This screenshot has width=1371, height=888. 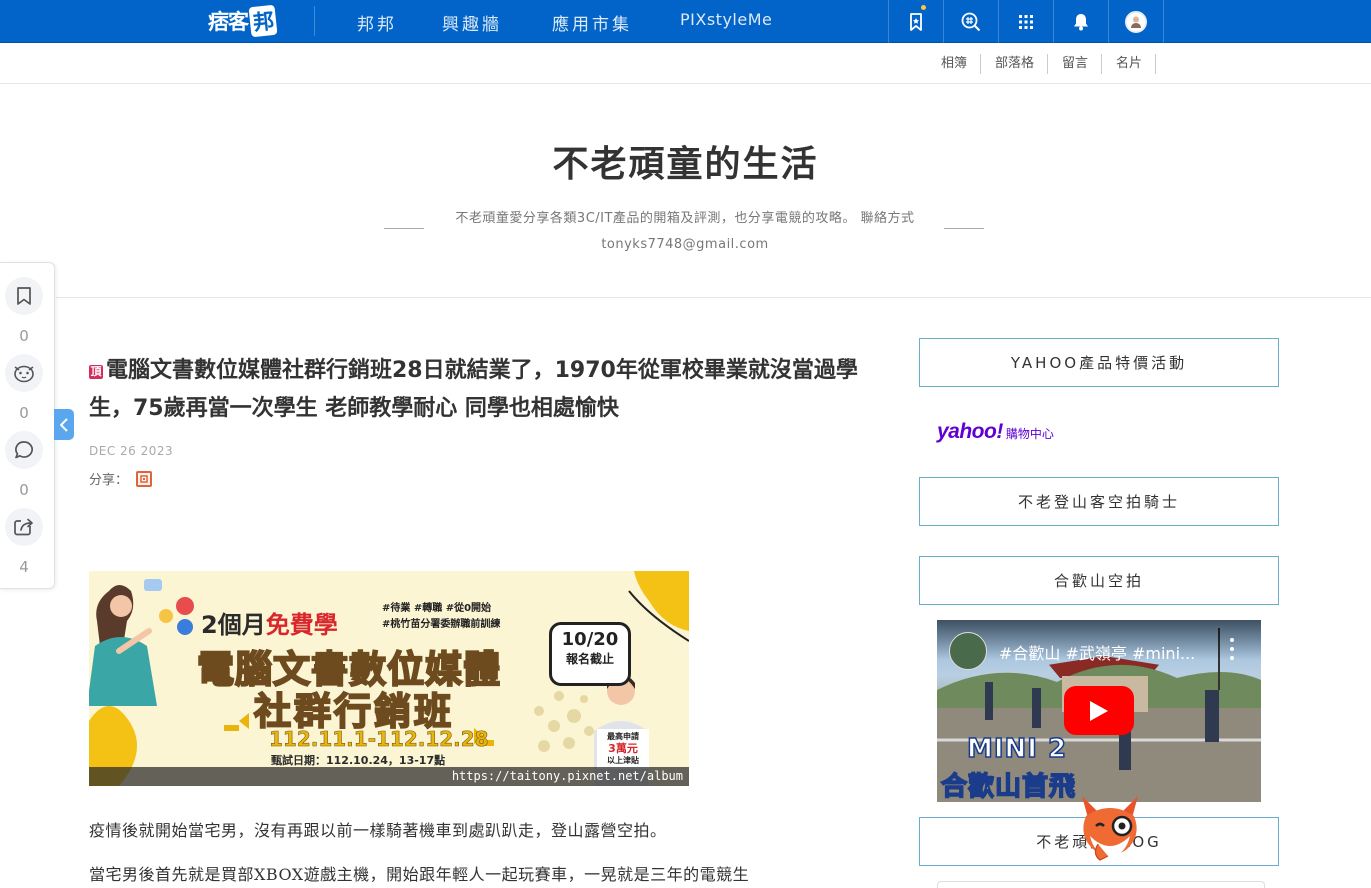 I want to click on banner-free-highlight: 免費學, so click(x=301, y=625).